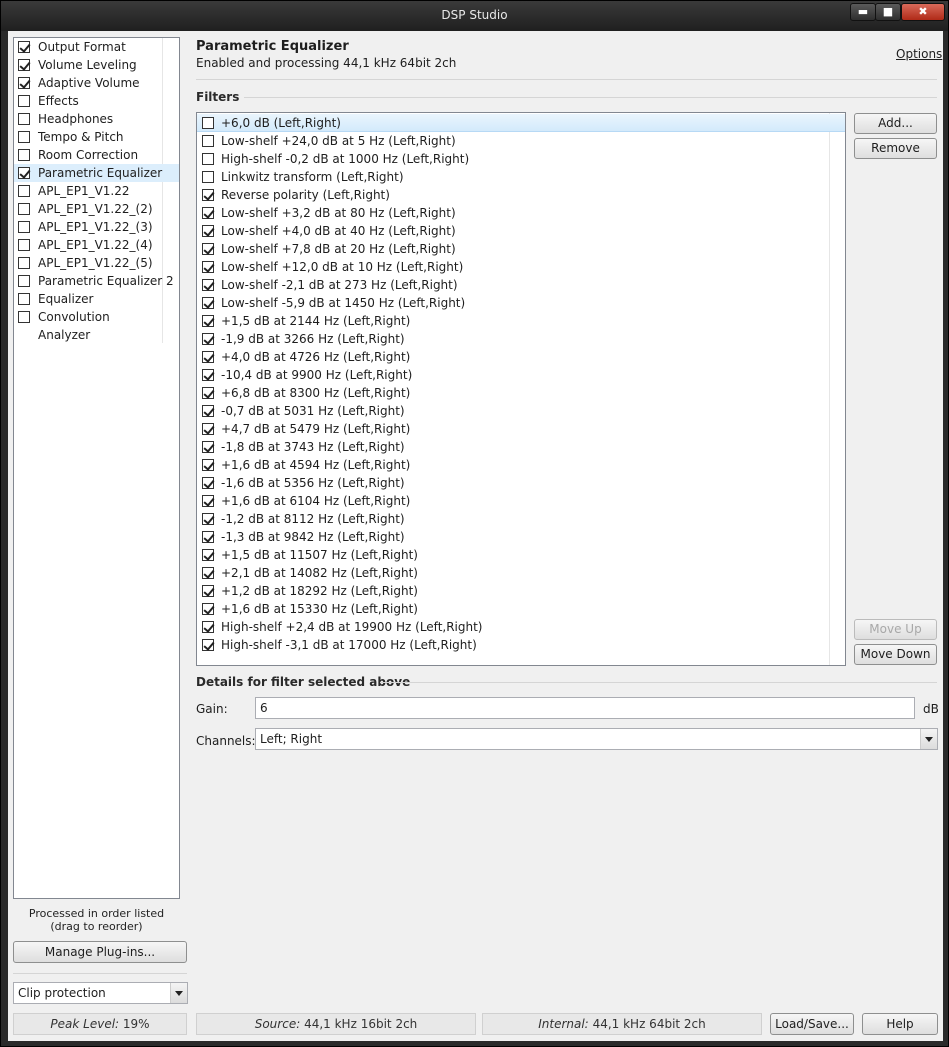  What do you see at coordinates (521, 339) in the screenshot?
I see `filter-row: -1,9 dB at 3266 Hz (Left,Right)` at bounding box center [521, 339].